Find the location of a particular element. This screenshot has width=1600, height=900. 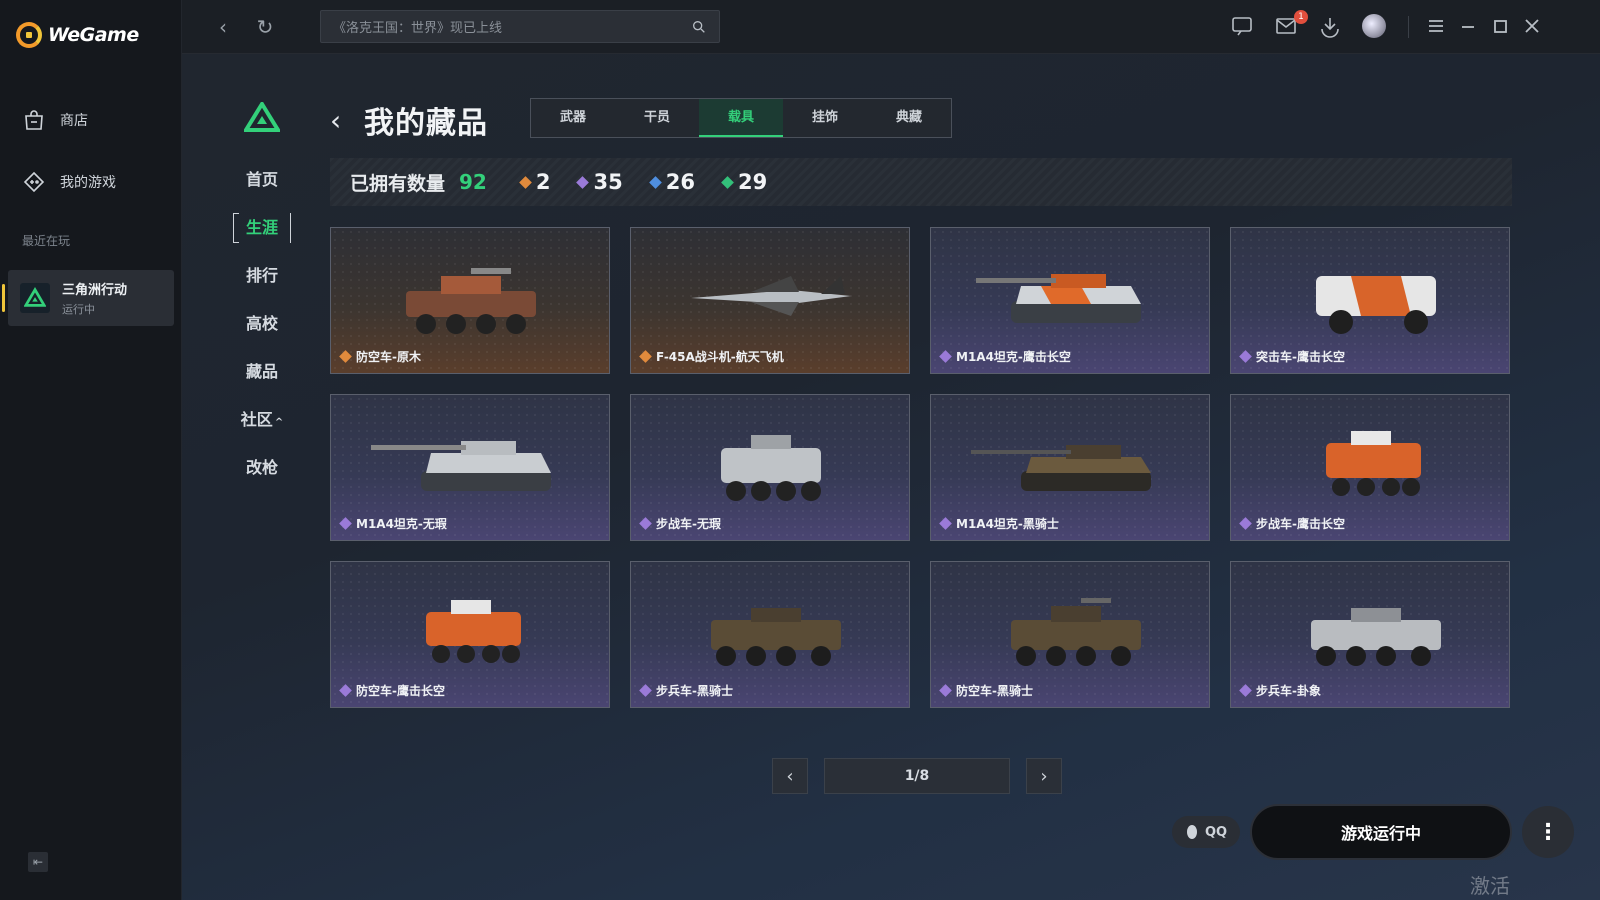

subnav-community-label: 社区 is located at coordinates (256, 419).